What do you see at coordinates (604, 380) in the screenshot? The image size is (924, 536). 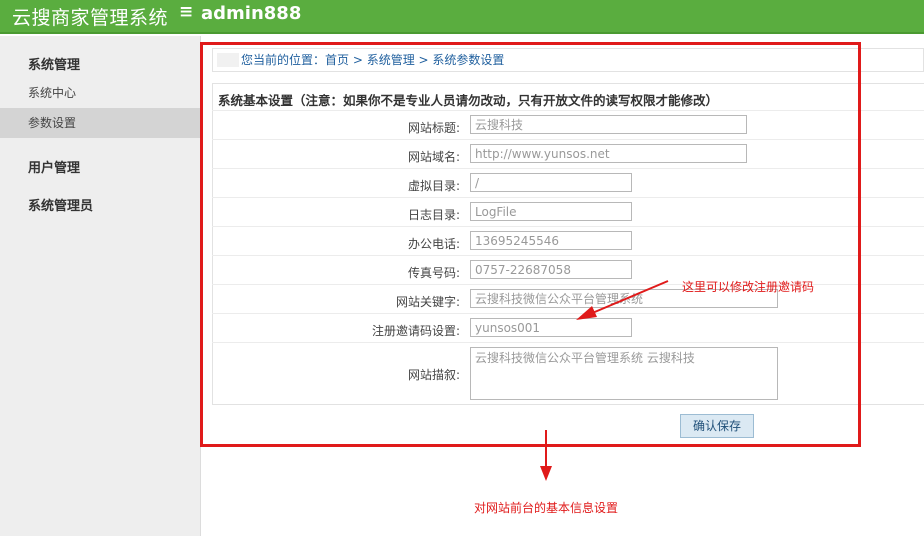 I see `annotation-arrows` at bounding box center [604, 380].